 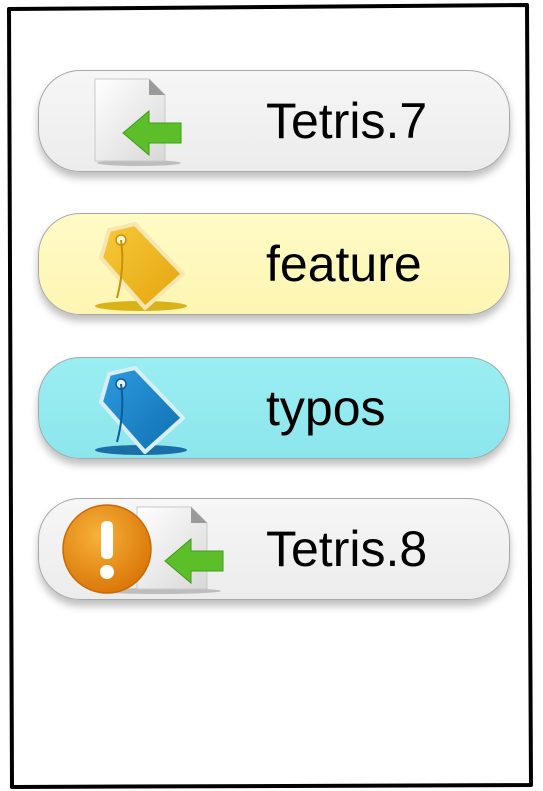 I want to click on list-item-feature: feature, so click(x=274, y=264).